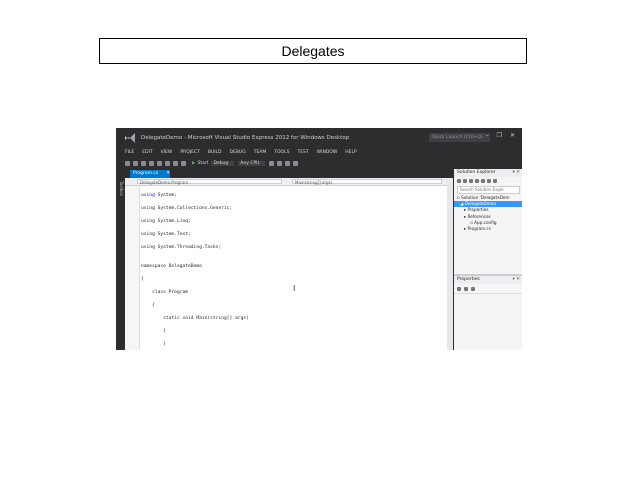  I want to click on properties-title: Properties, so click(468, 280).